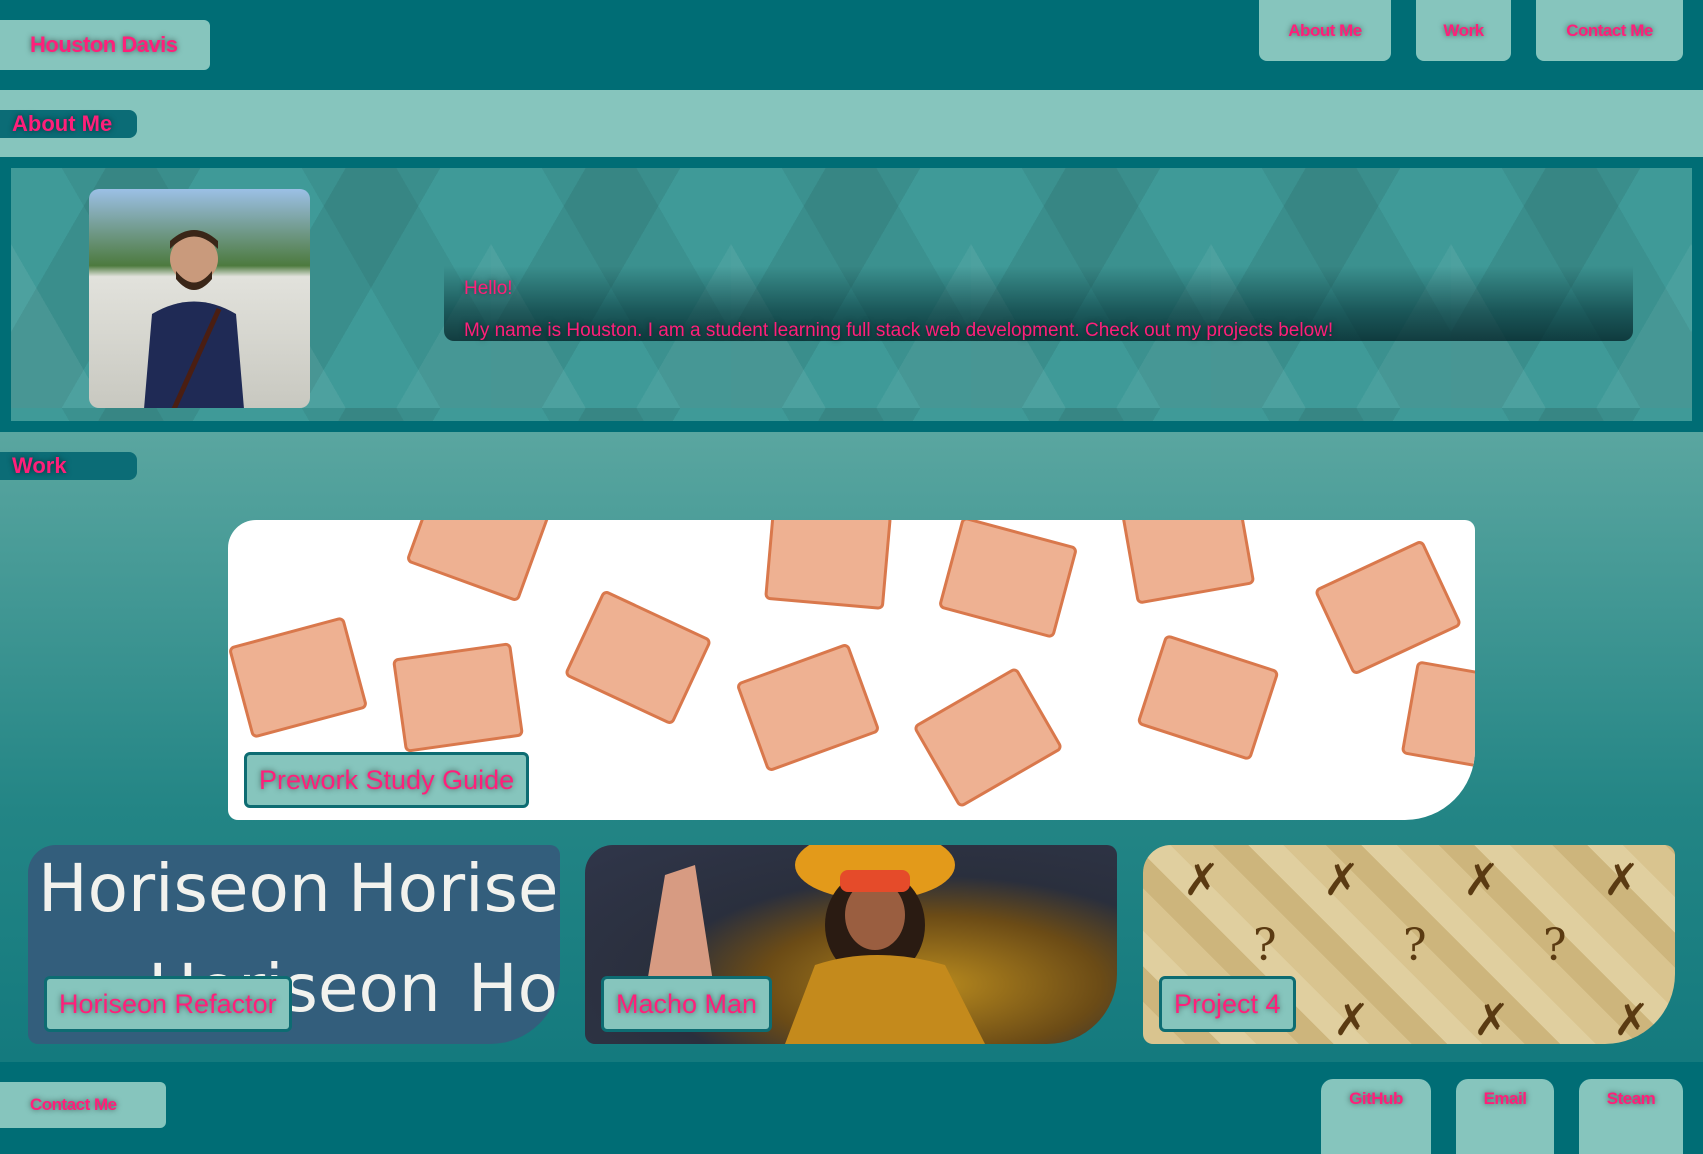 This screenshot has width=1703, height=1154. Describe the element at coordinates (168, 1004) in the screenshot. I see `project-title: Horiseon Refactor` at that location.